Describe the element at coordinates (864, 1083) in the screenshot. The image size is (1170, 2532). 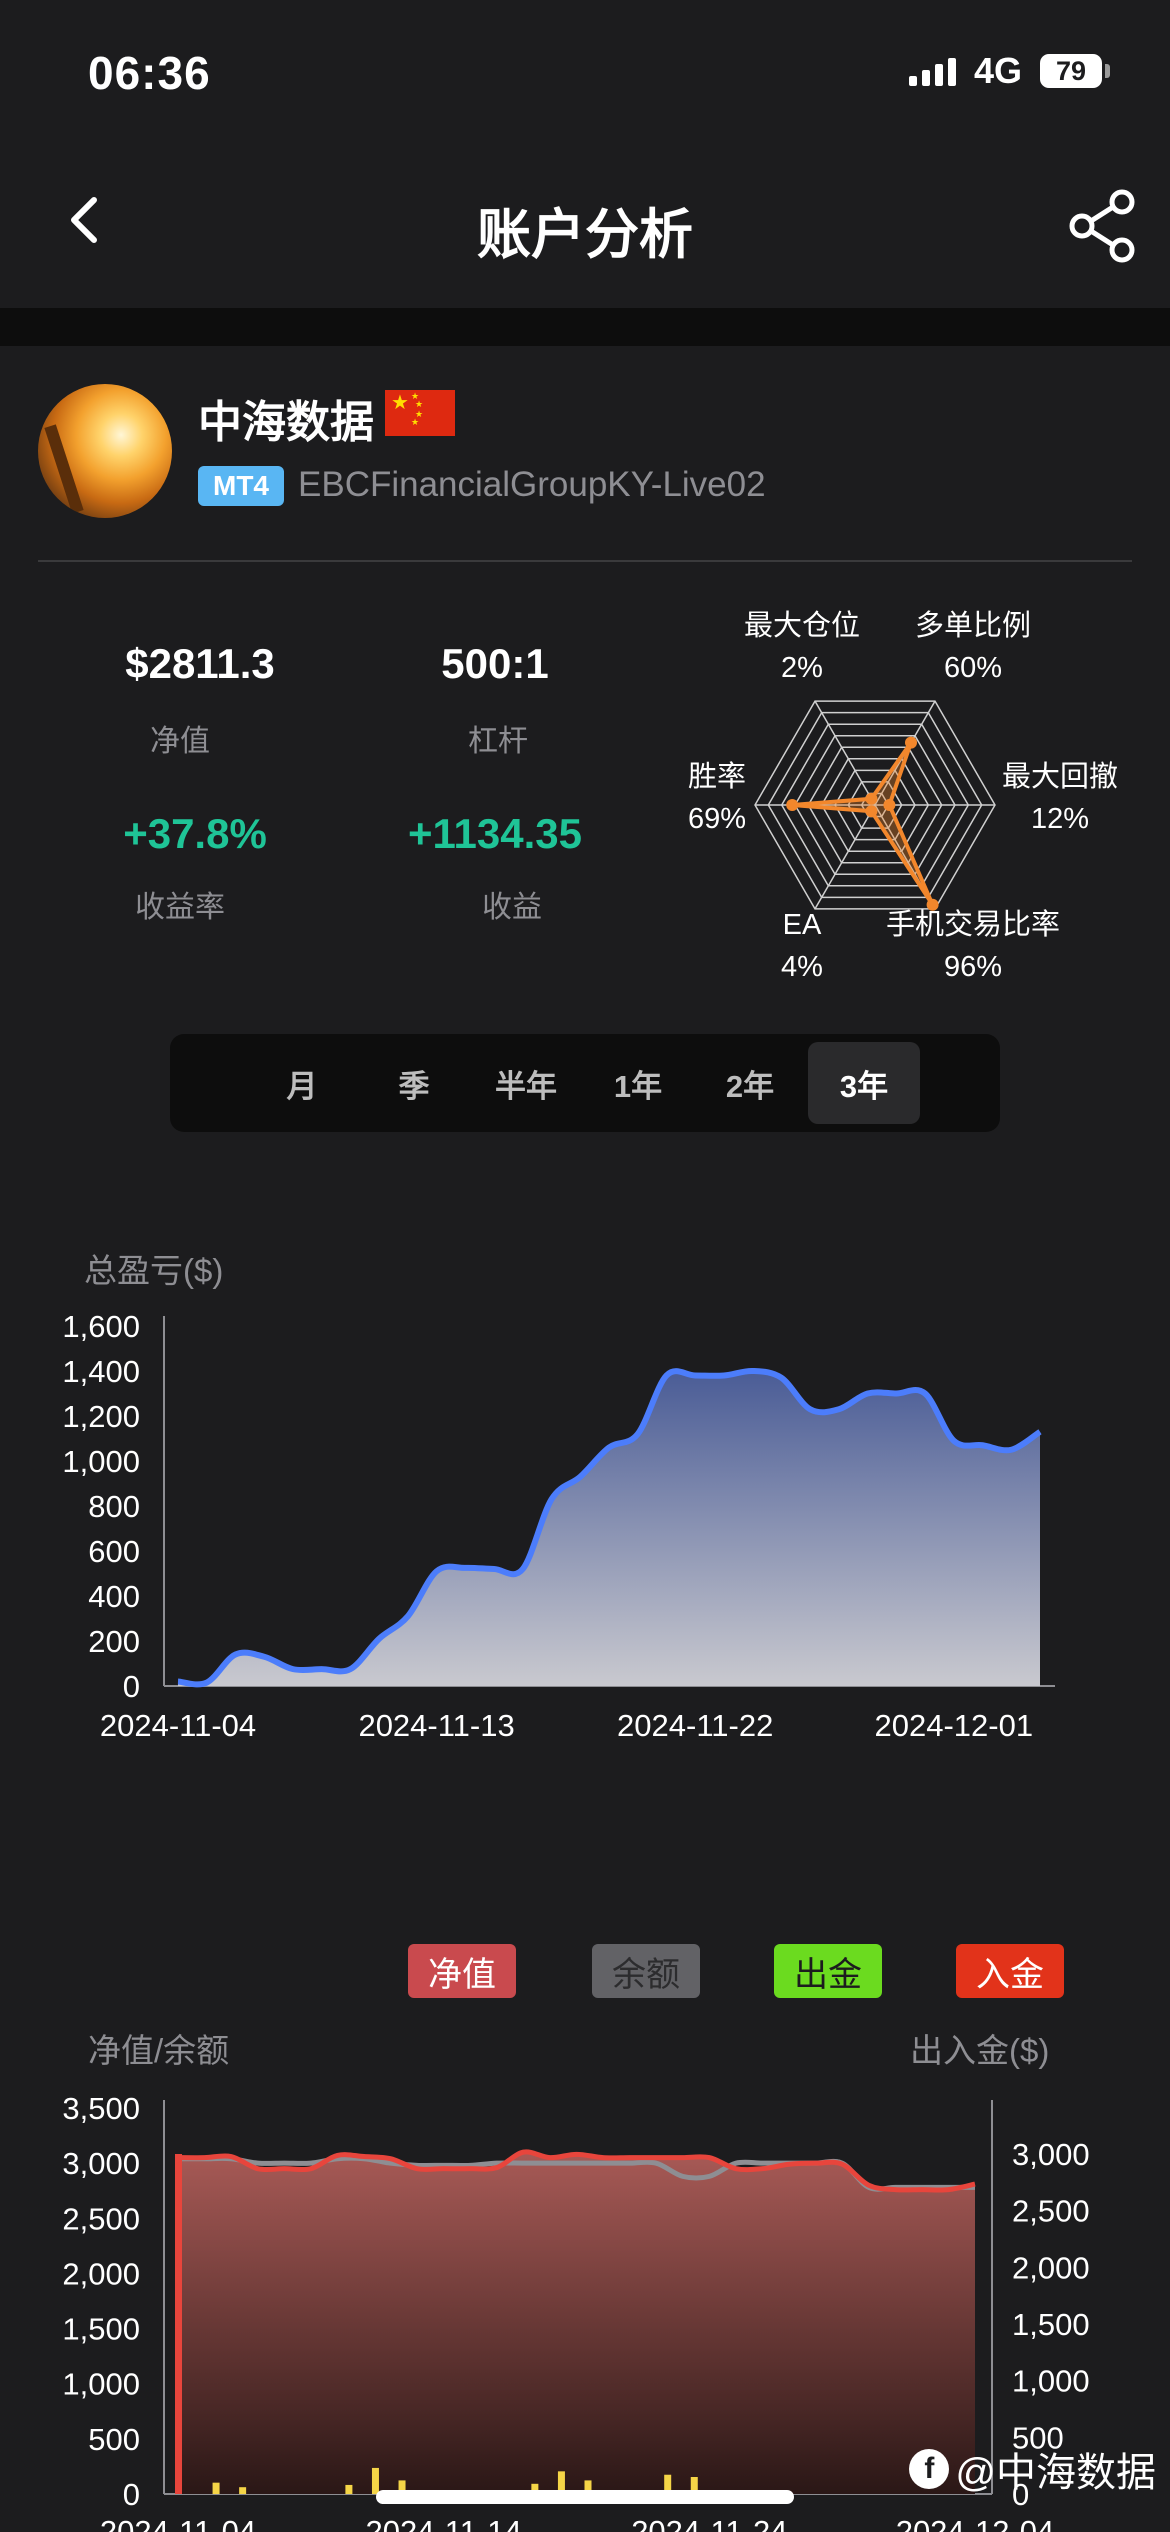
I see `tab-3-years: 3年` at that location.